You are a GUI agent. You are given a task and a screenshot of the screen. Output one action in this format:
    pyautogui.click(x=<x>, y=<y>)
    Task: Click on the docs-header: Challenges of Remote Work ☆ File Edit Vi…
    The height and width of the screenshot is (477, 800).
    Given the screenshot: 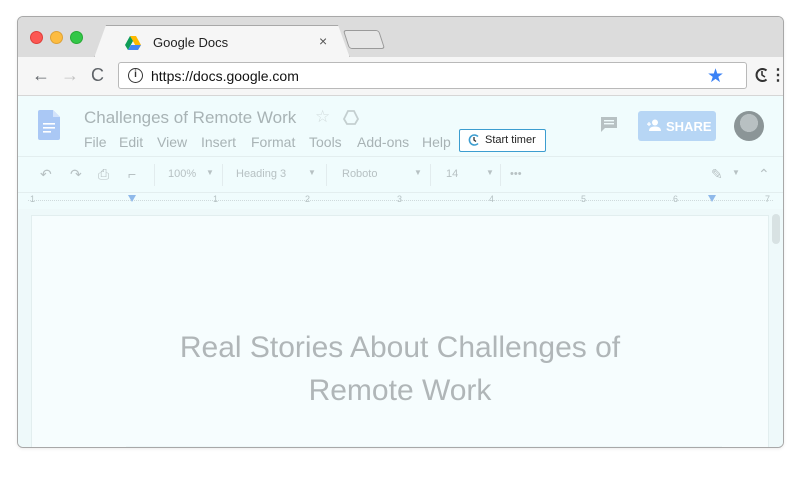 What is the action you would take?
    pyautogui.click(x=400, y=126)
    